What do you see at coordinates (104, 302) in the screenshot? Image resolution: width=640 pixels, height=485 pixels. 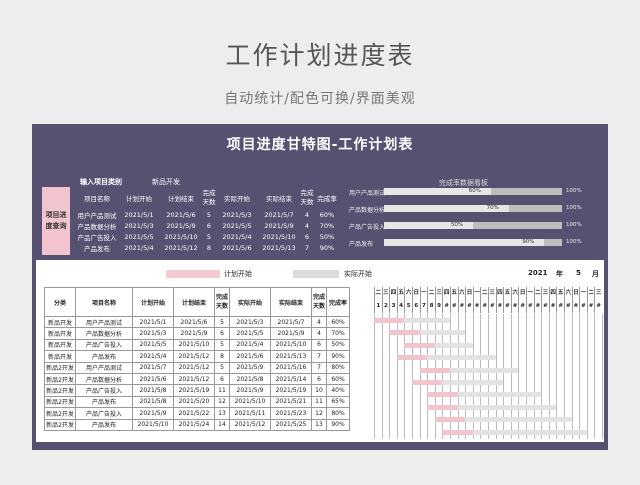 I see `gantt-header-cell: 项目名称` at bounding box center [104, 302].